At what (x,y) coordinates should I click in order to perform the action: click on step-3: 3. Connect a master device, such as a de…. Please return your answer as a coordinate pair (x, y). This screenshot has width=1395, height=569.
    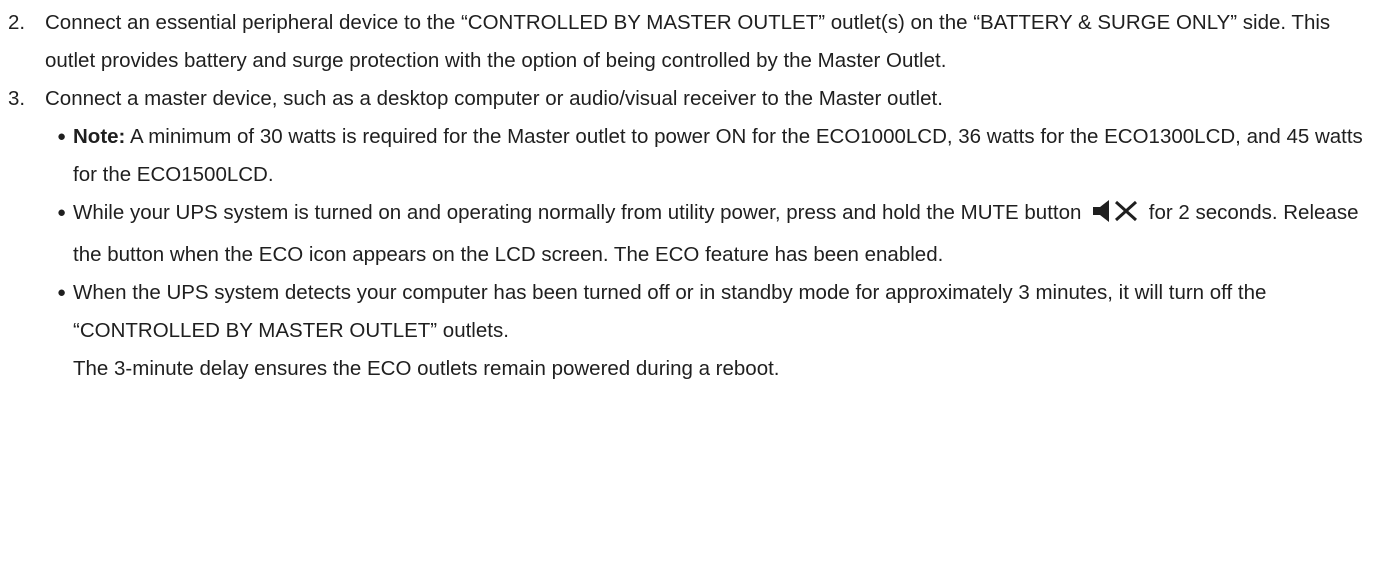
    Looking at the image, I should click on (697, 99).